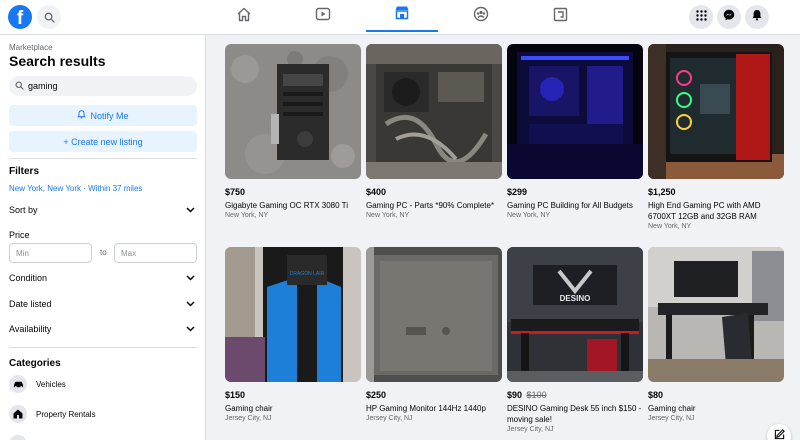 This screenshot has height=440, width=800. I want to click on tab-marketplace, so click(402, 16).